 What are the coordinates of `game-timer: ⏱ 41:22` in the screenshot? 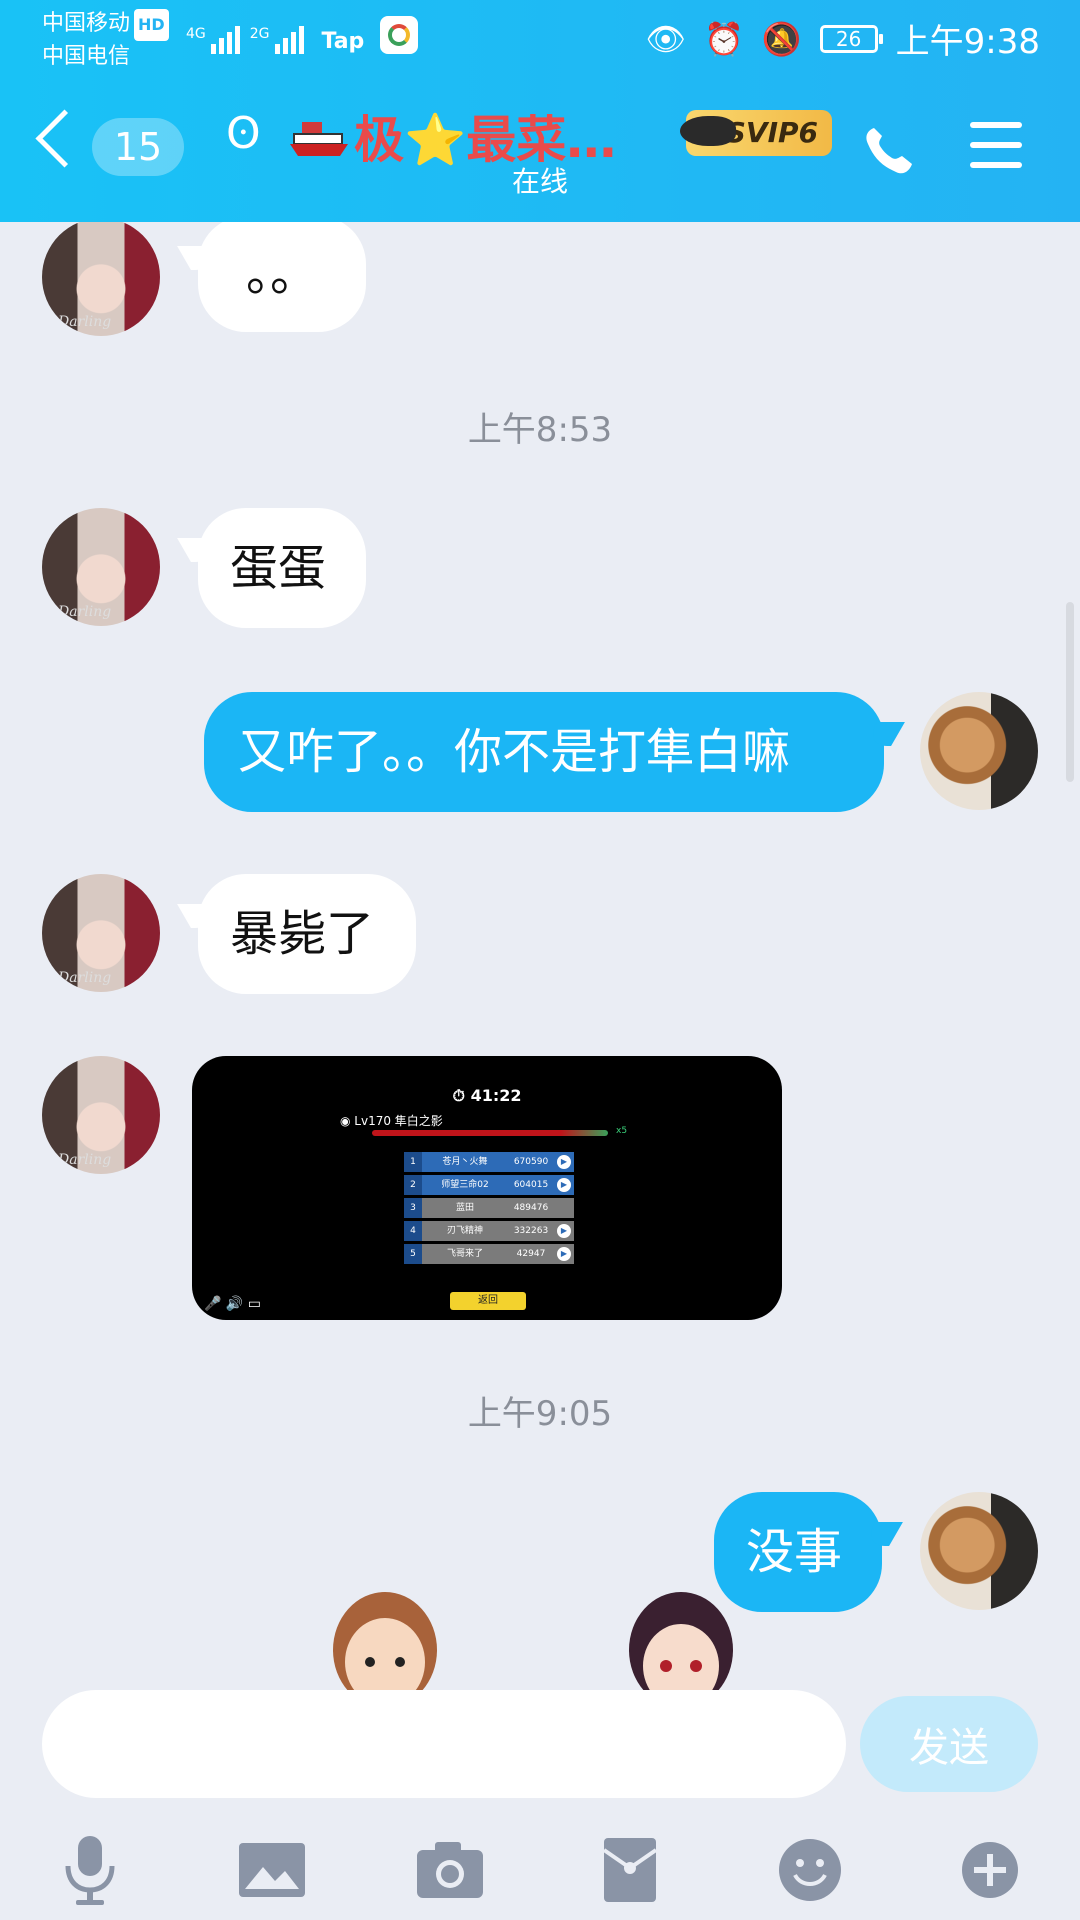 It's located at (487, 1095).